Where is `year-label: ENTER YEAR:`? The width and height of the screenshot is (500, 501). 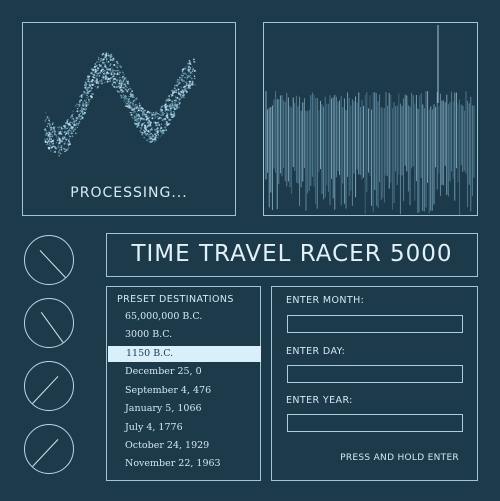
year-label: ENTER YEAR: is located at coordinates (319, 400).